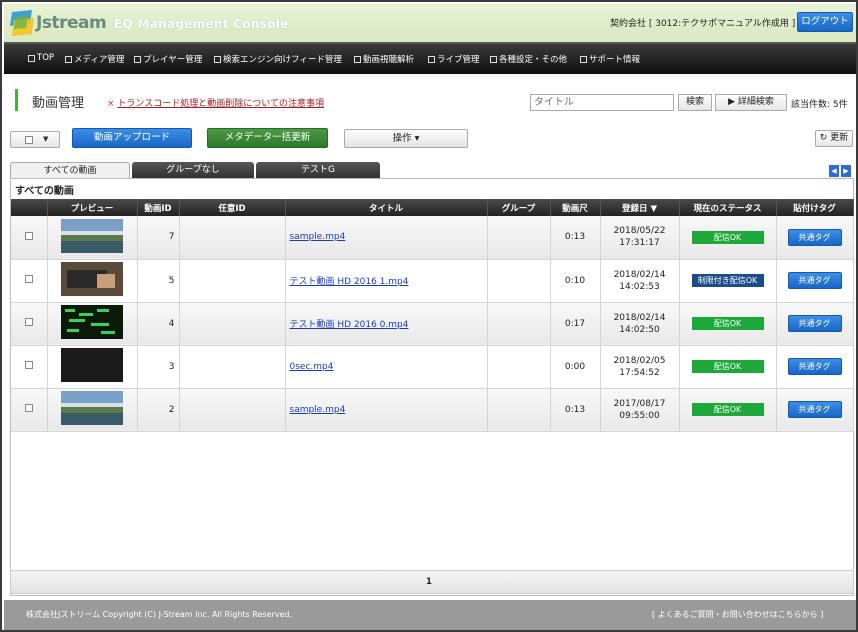 Image resolution: width=858 pixels, height=632 pixels. Describe the element at coordinates (834, 138) in the screenshot. I see `refresh-button: ↻ 更新` at that location.